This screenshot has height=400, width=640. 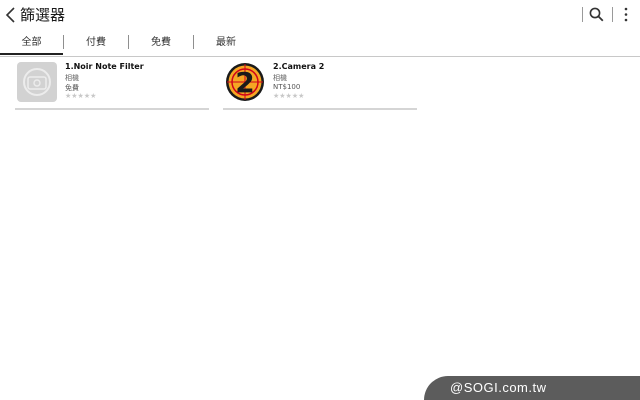 What do you see at coordinates (626, 14) in the screenshot?
I see `more-vertical-icon` at bounding box center [626, 14].